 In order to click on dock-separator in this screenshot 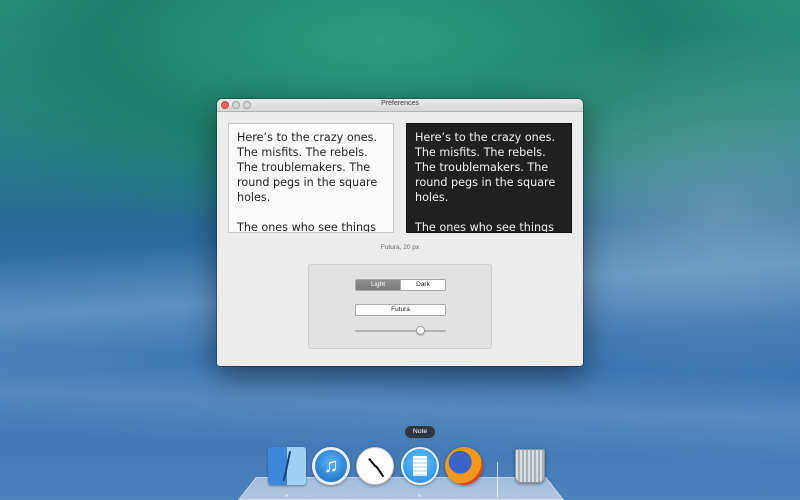, I will do `click(497, 480)`.